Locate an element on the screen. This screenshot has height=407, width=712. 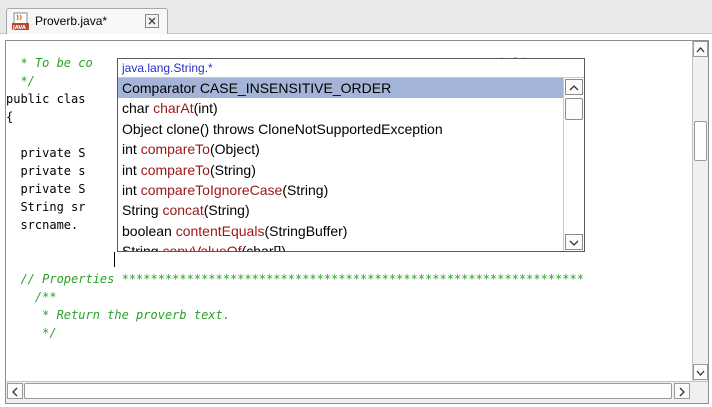
scroll-up-button is located at coordinates (700, 49).